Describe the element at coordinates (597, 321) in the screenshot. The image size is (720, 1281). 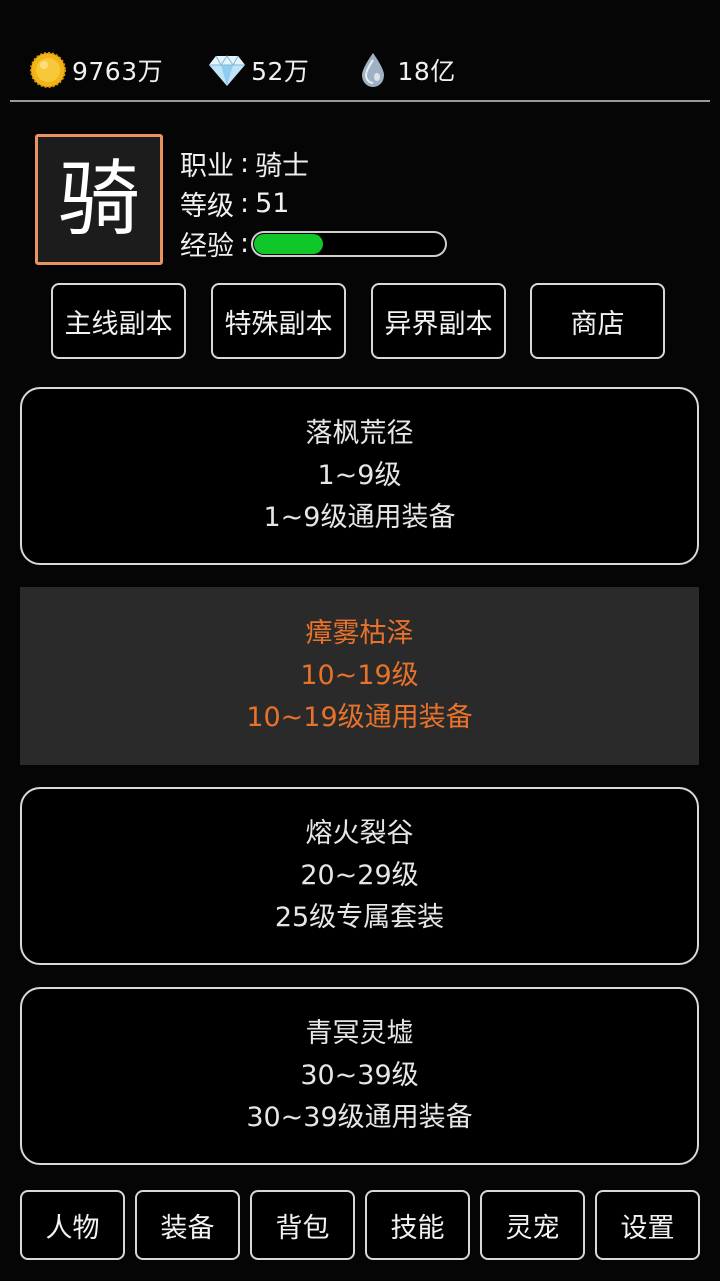
I see `tab-shop: 商店` at that location.